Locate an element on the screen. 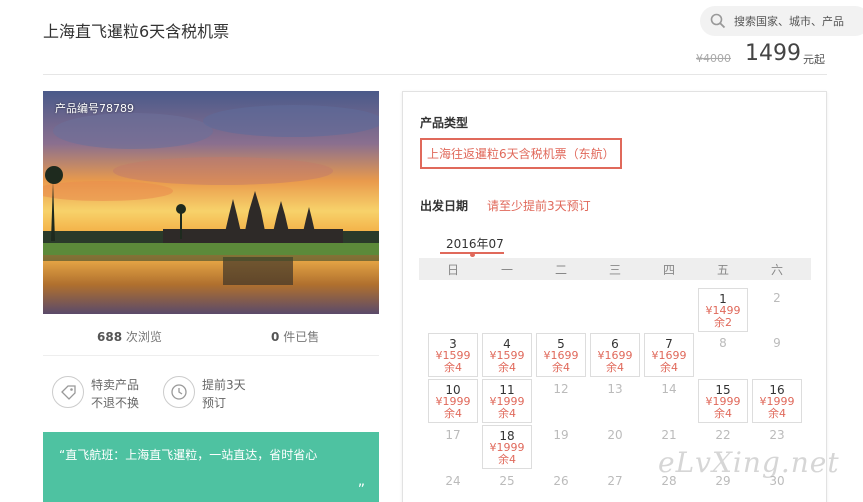  departure-date-label: 出发日期 is located at coordinates (444, 206).